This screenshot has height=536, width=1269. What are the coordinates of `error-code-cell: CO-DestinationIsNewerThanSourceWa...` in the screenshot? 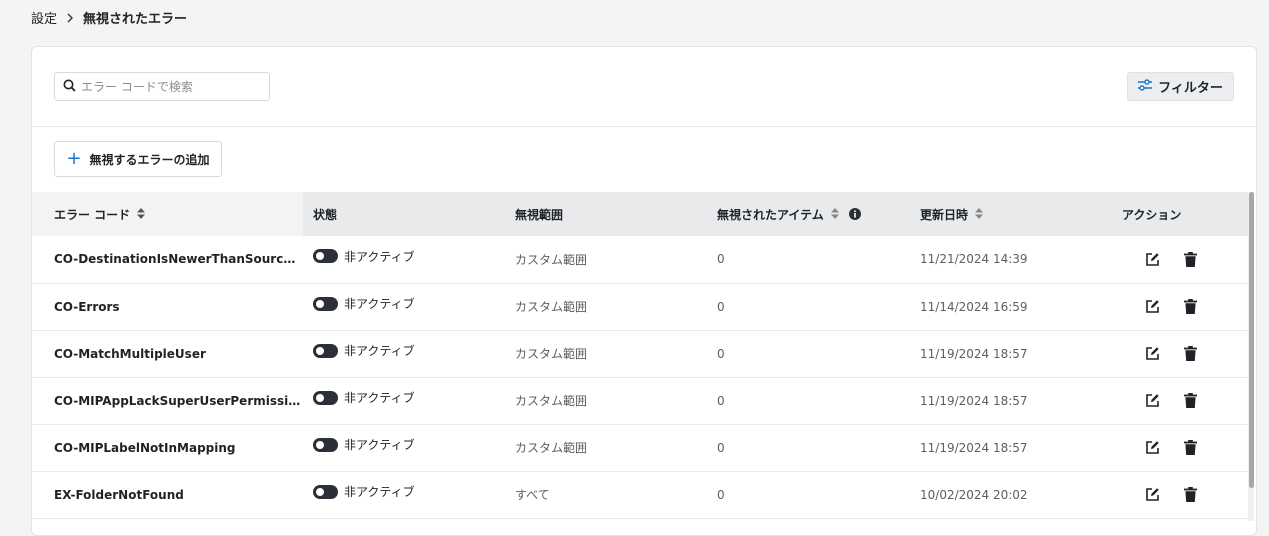 It's located at (167, 260).